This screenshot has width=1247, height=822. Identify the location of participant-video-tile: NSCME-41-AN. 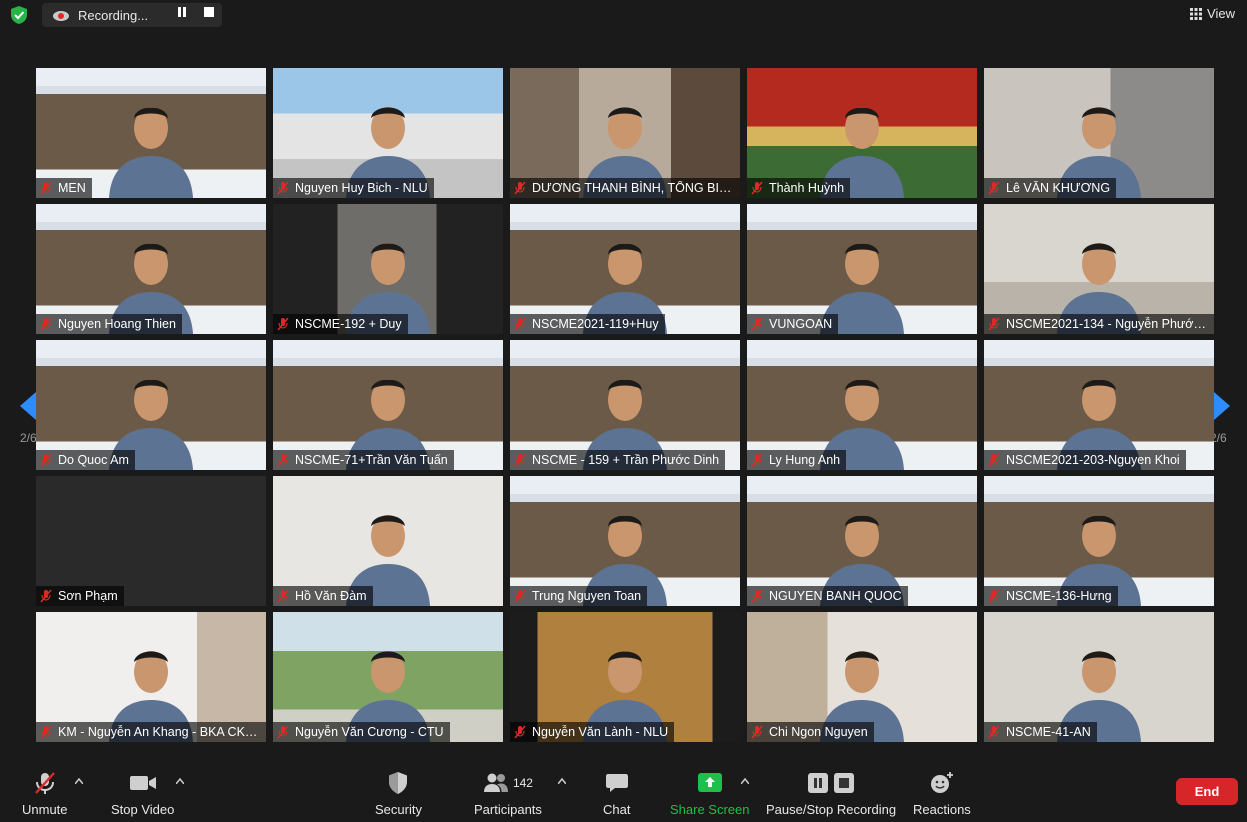
(1099, 677).